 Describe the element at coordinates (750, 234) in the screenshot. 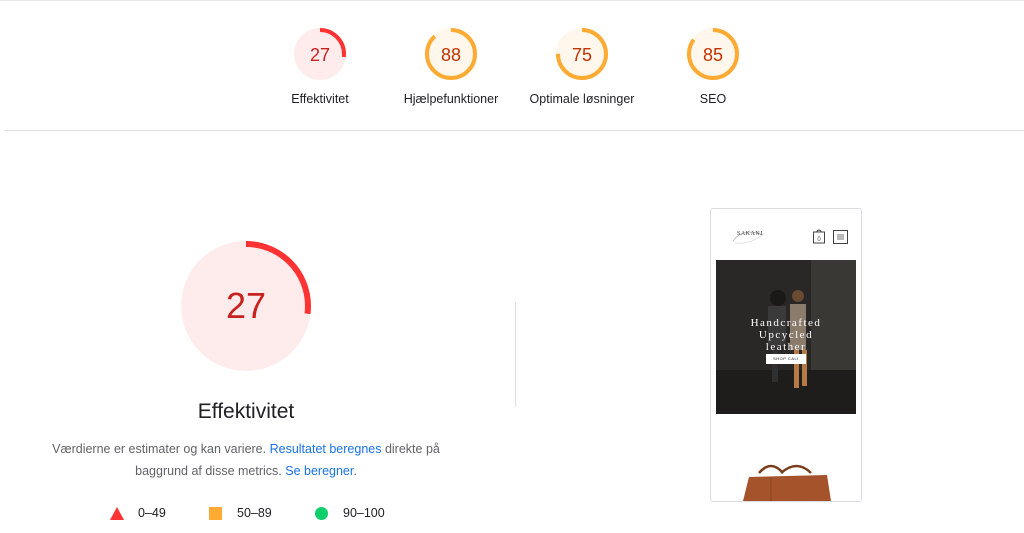

I see `site-logo-text: SAKANJ` at that location.